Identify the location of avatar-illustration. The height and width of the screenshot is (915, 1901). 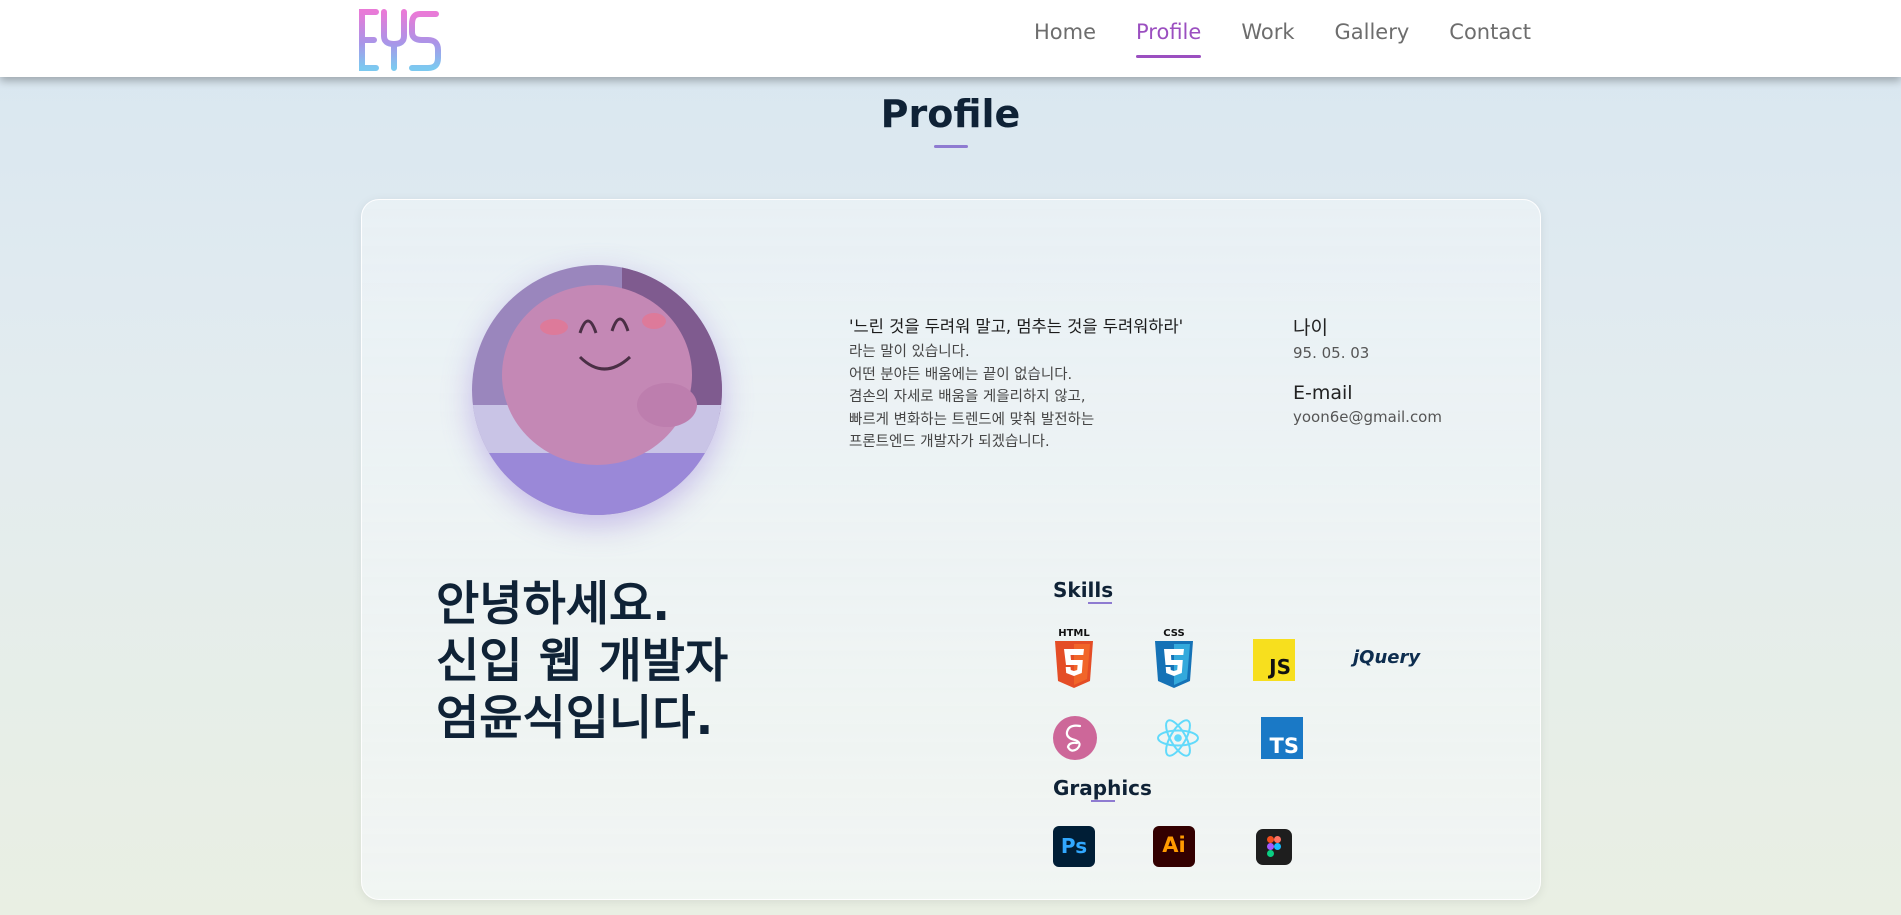
(597, 390).